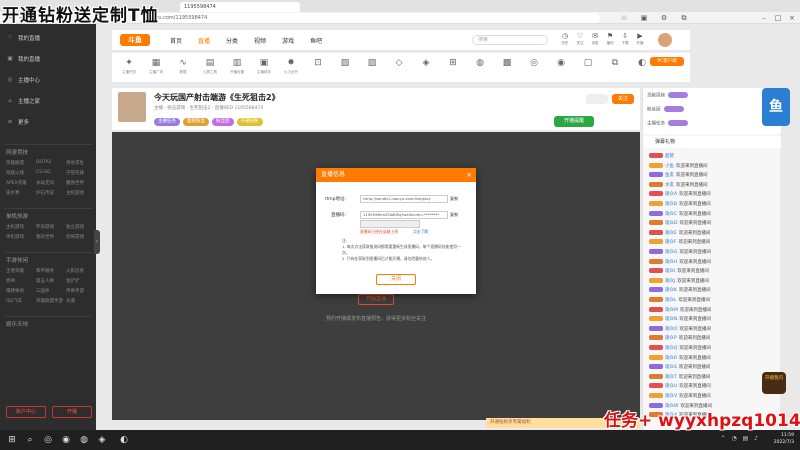 The width and height of the screenshot is (800, 450). Describe the element at coordinates (671, 396) in the screenshot. I see `chat-username: 观众V` at that location.